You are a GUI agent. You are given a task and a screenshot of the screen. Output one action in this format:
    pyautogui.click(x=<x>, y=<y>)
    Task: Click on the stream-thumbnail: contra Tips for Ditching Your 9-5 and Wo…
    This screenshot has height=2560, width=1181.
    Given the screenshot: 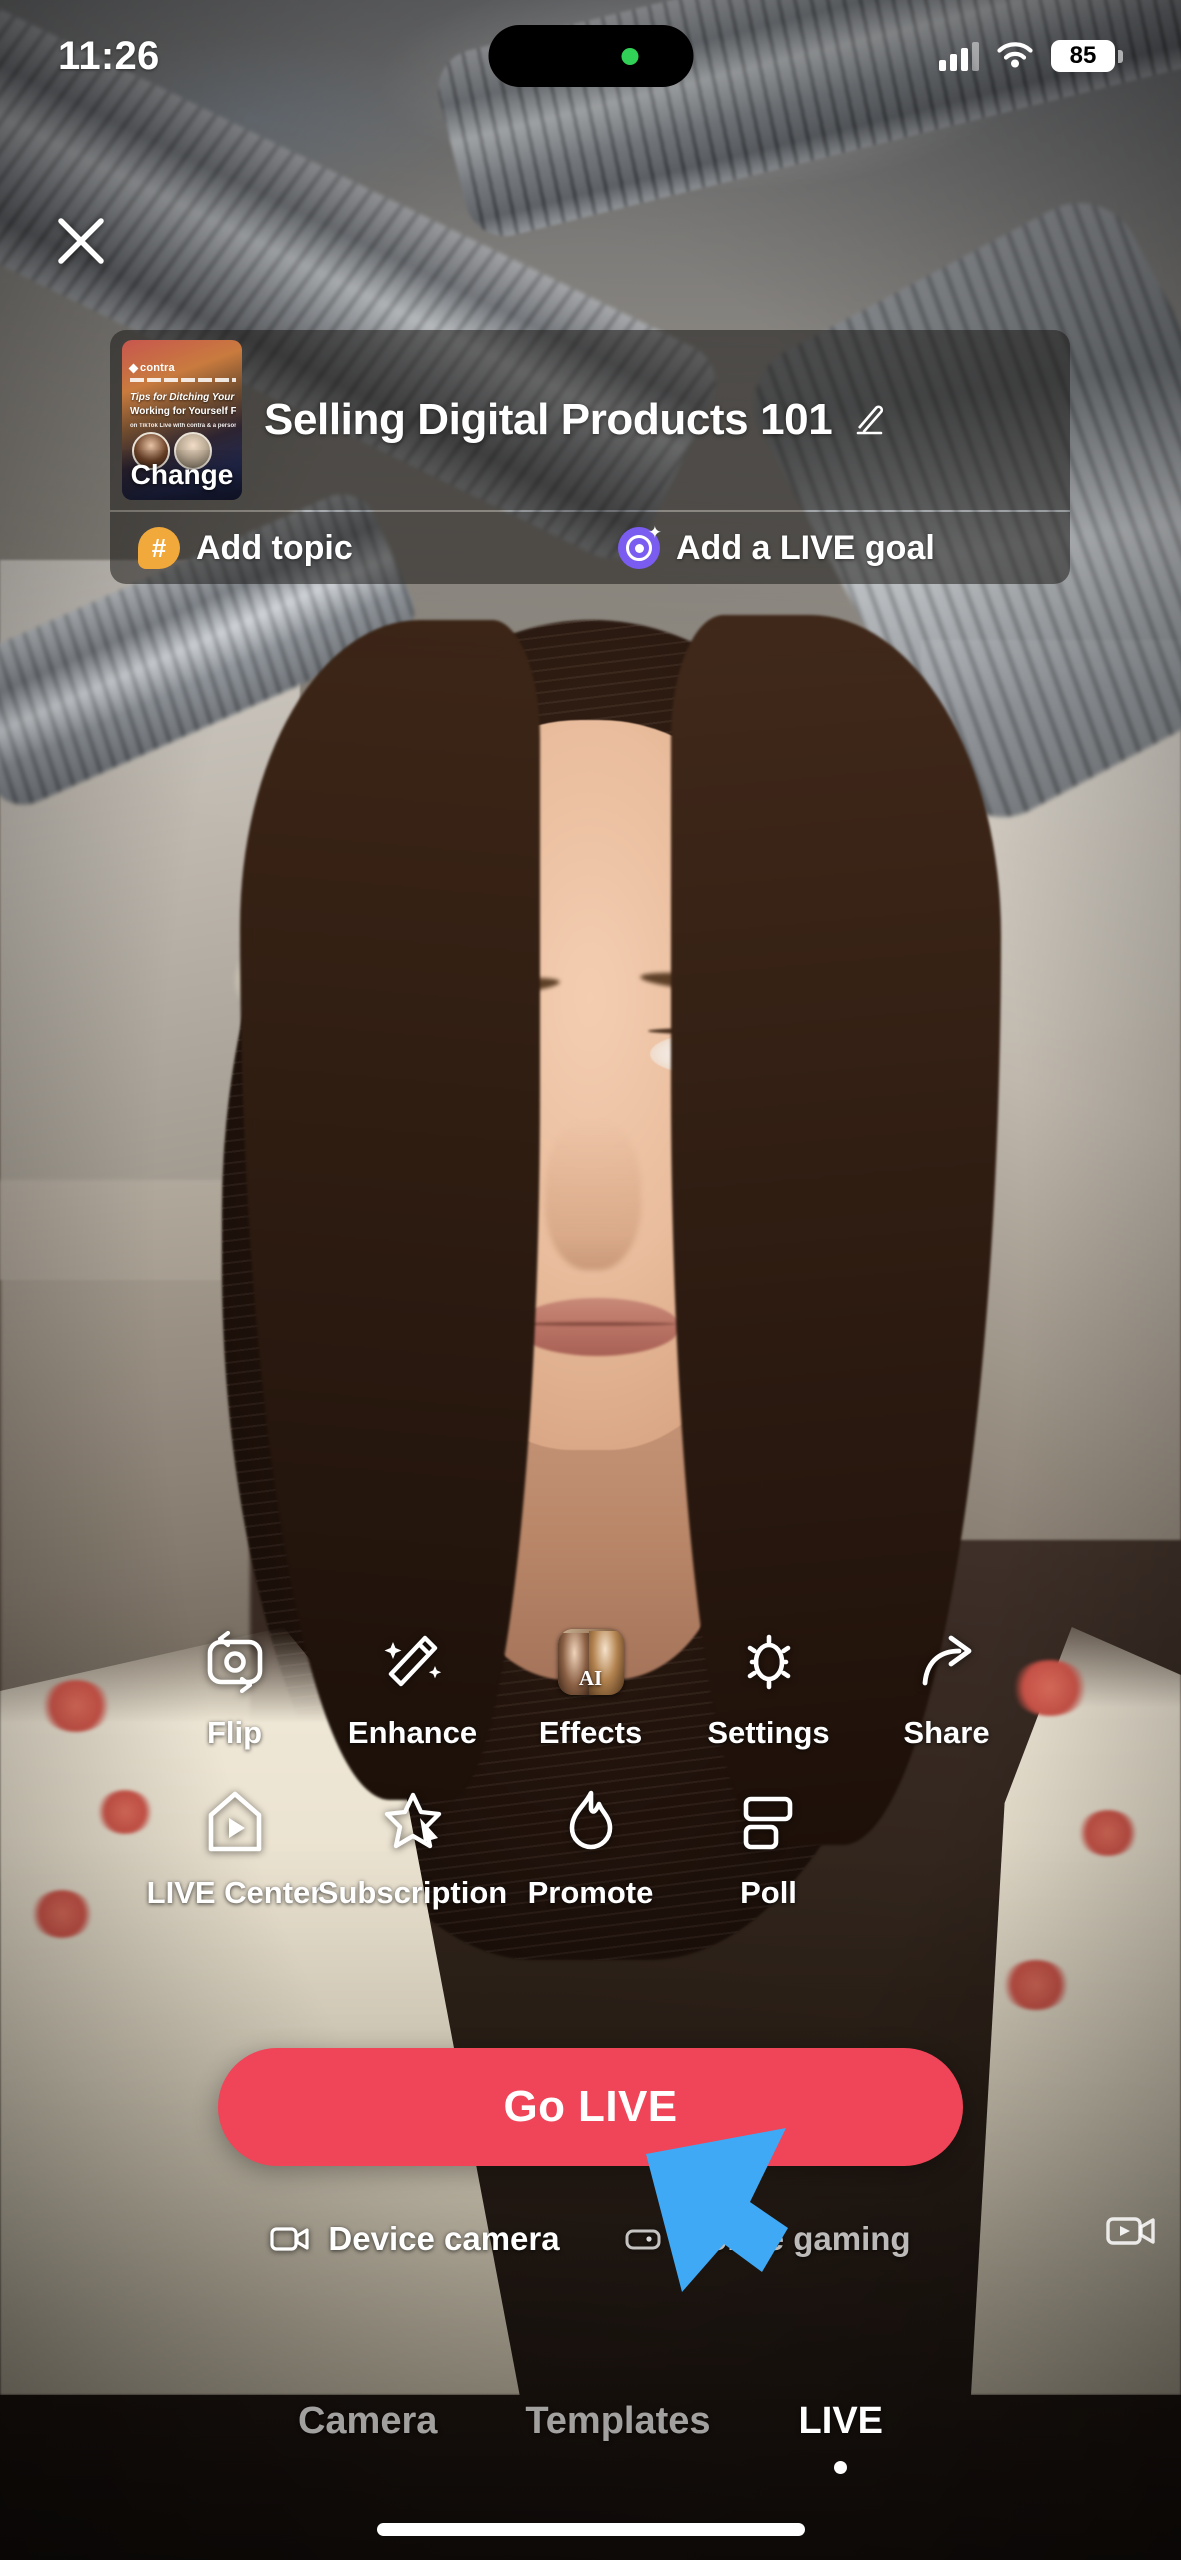 What is the action you would take?
    pyautogui.click(x=182, y=420)
    